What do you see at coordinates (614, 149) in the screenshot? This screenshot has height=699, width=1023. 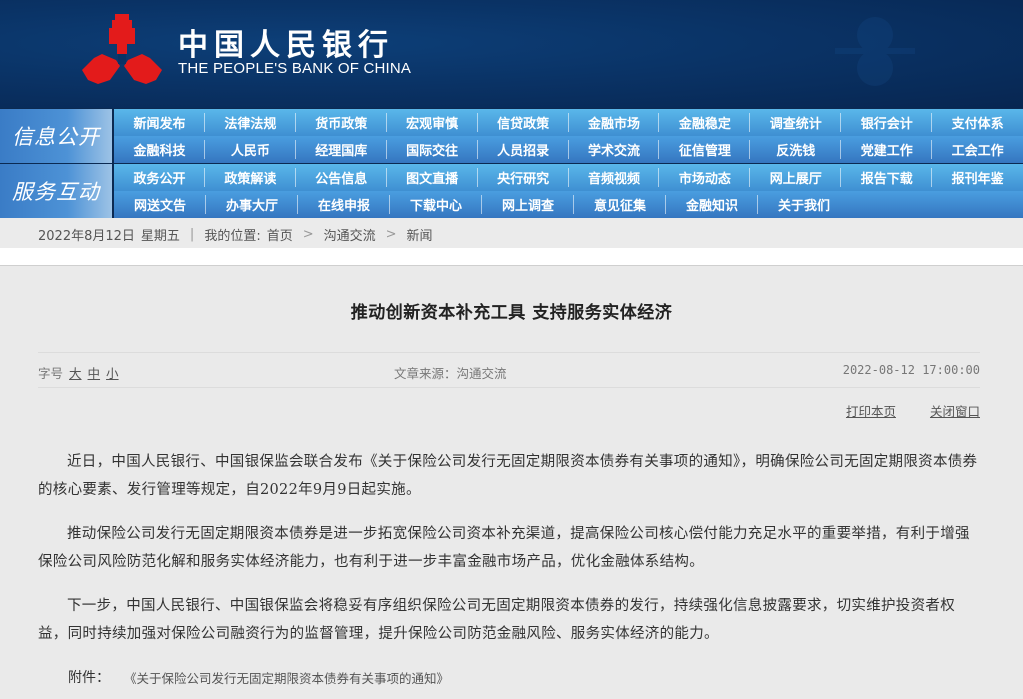 I see `nav-item: 学术交流` at bounding box center [614, 149].